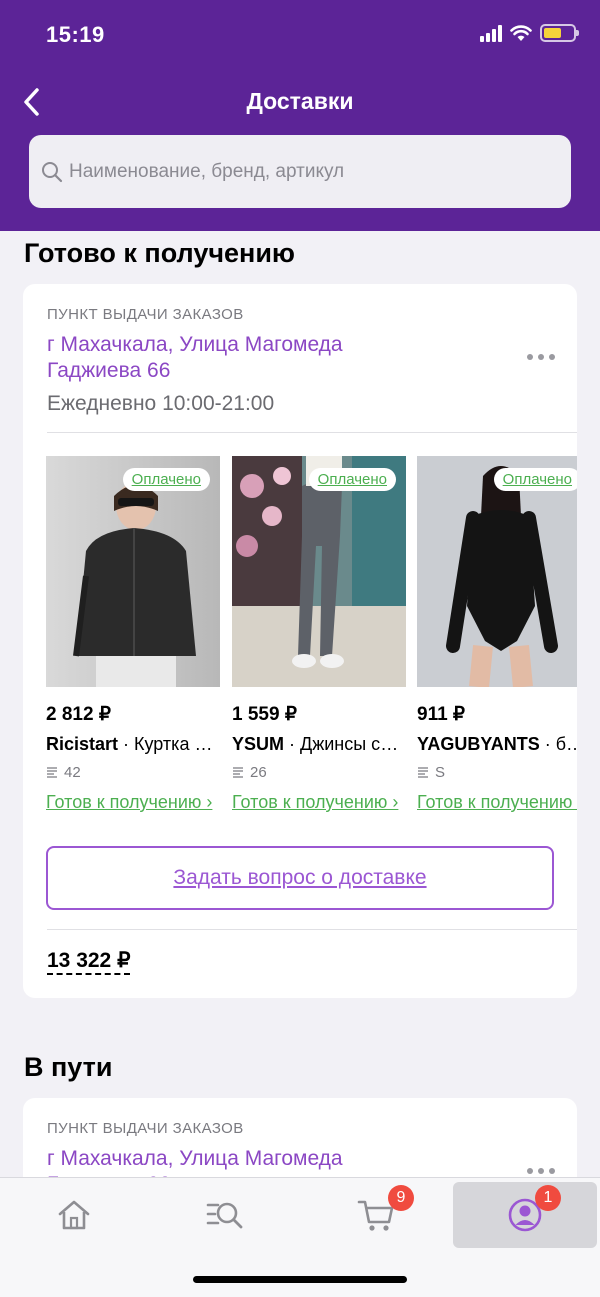 Image resolution: width=600 pixels, height=1297 pixels. What do you see at coordinates (72, 772) in the screenshot?
I see `product-size-value: 42` at bounding box center [72, 772].